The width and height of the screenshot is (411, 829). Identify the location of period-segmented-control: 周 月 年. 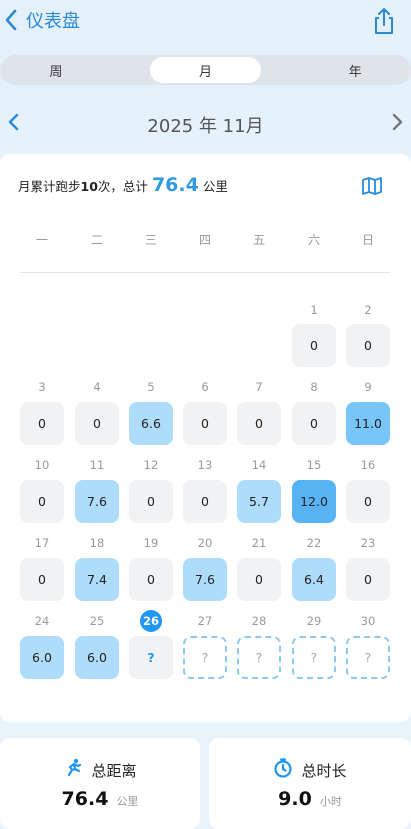
(205, 70).